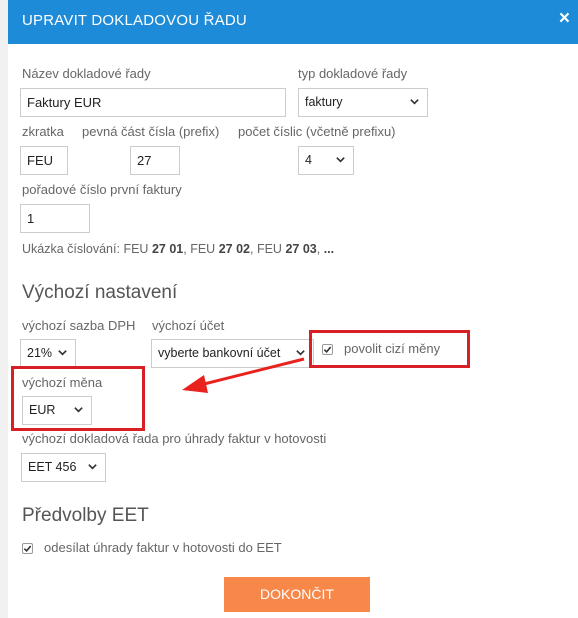  I want to click on abbreviation-label: zkratka, so click(43, 131).